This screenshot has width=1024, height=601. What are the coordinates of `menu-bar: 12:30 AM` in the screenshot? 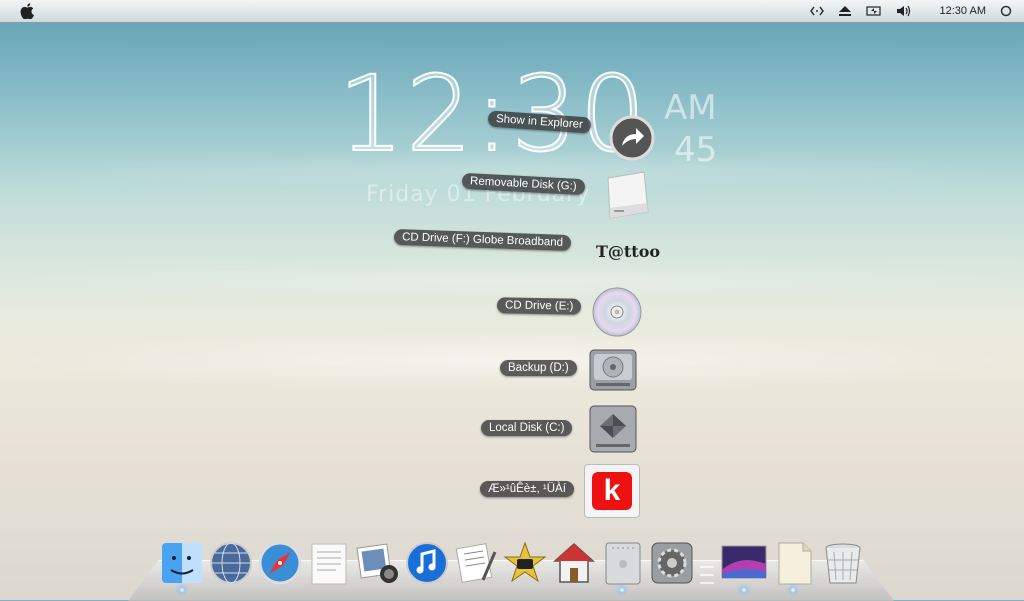 It's located at (512, 11).